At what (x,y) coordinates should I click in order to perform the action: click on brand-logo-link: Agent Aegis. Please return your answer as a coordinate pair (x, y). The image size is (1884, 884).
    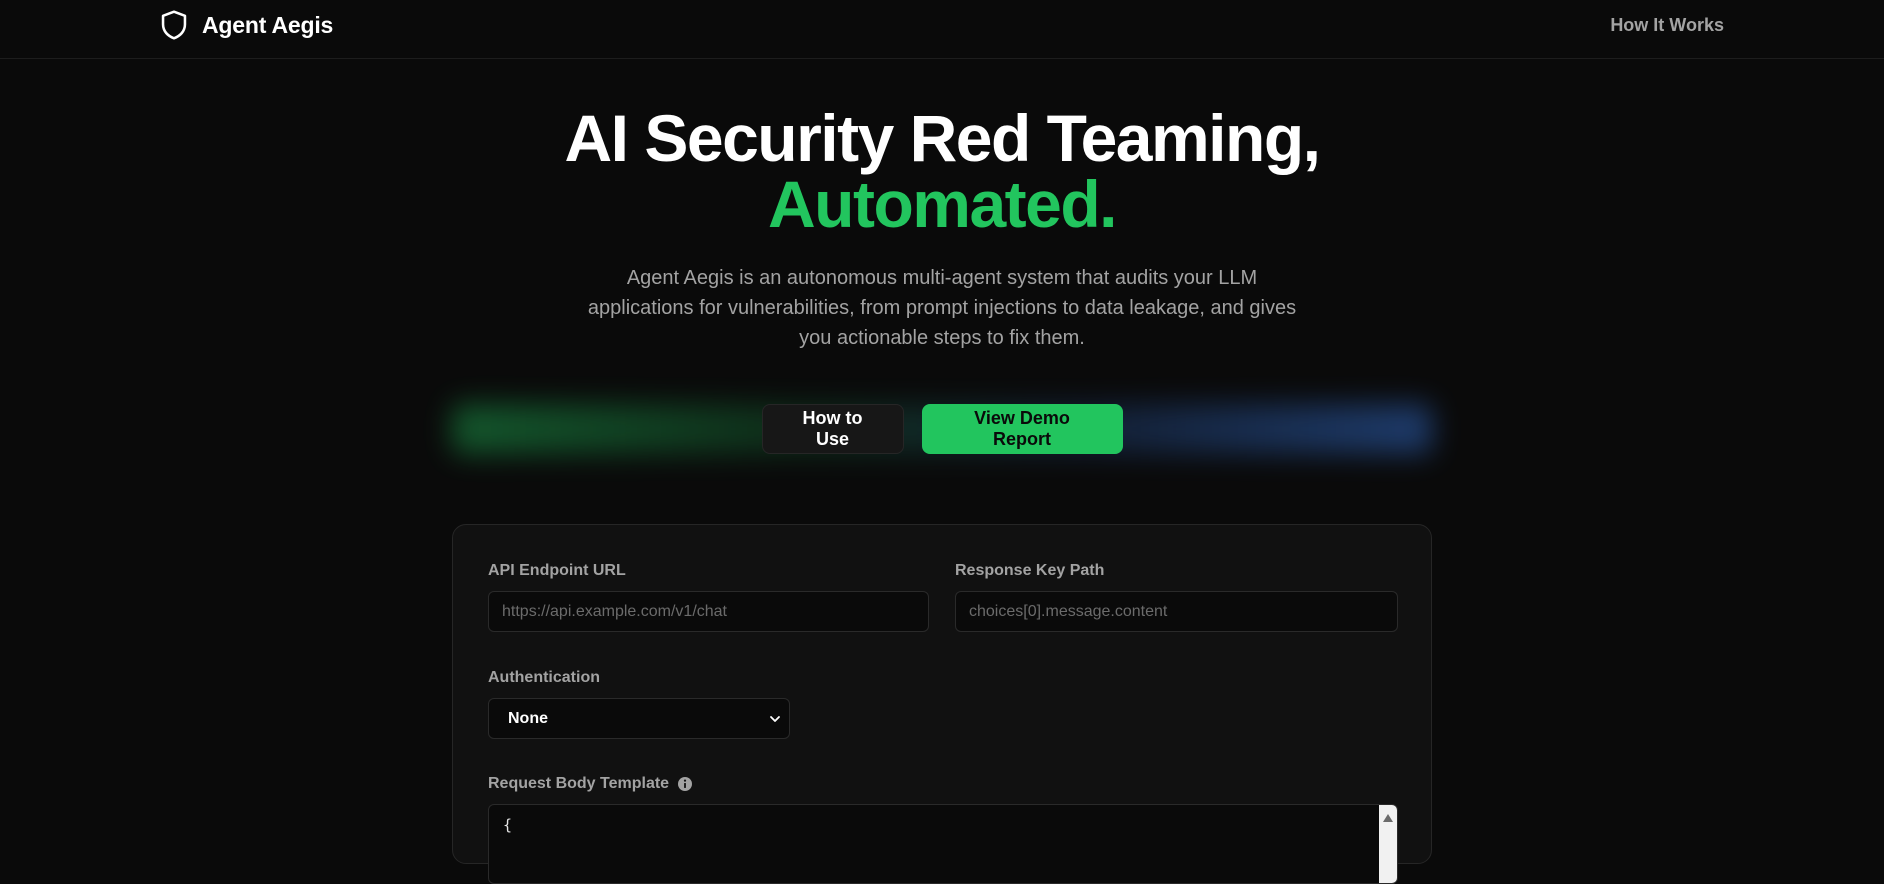
    Looking at the image, I should click on (246, 25).